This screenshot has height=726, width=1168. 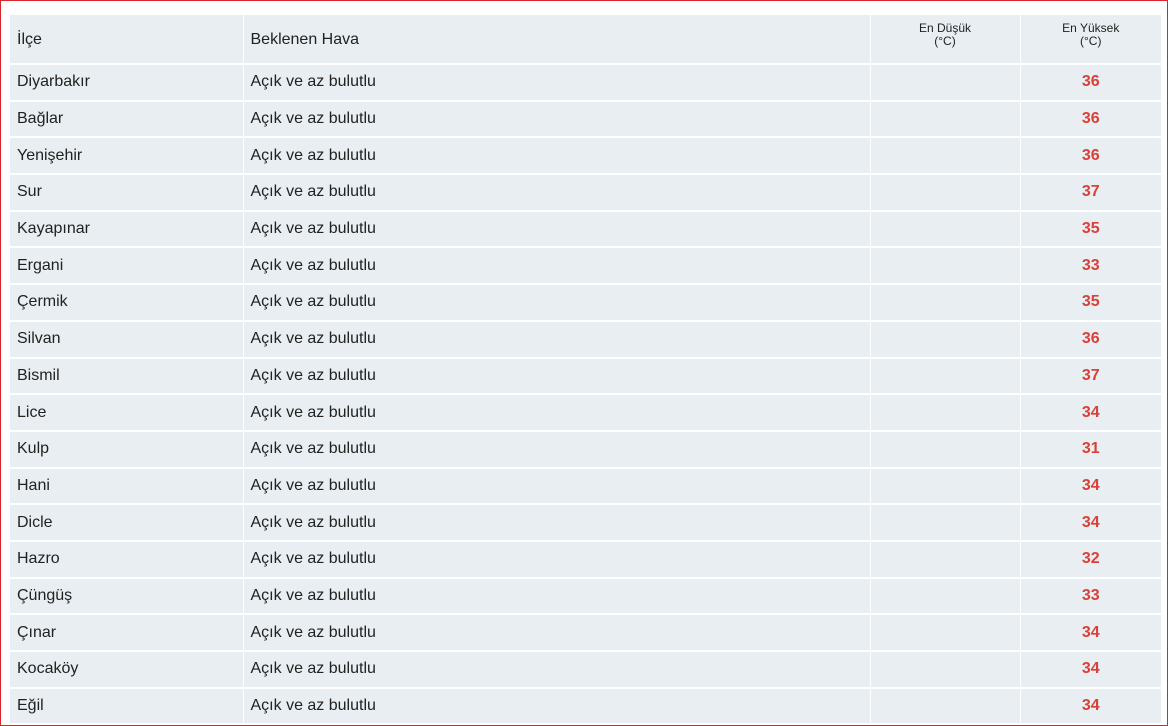 I want to click on table-row: Dicle Açık ve az bulutlu 34, so click(x=585, y=523).